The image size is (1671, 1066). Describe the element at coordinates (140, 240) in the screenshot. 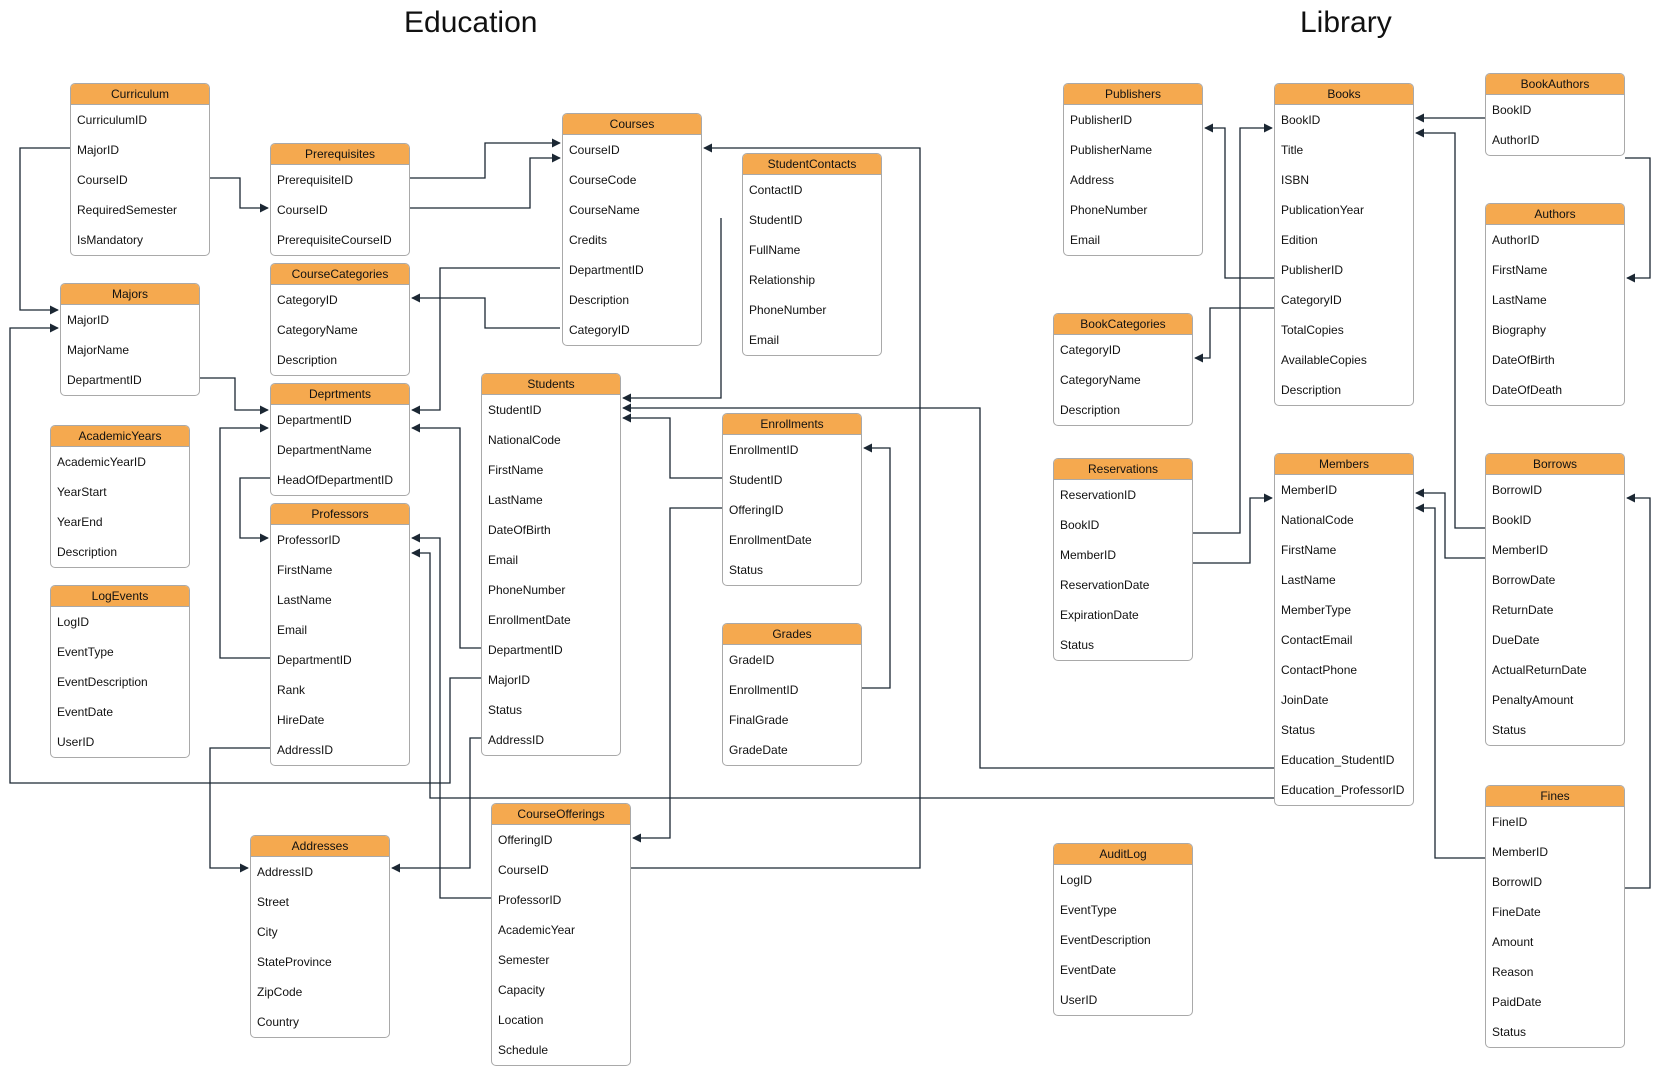

I see `table-field: IsMandatory` at that location.